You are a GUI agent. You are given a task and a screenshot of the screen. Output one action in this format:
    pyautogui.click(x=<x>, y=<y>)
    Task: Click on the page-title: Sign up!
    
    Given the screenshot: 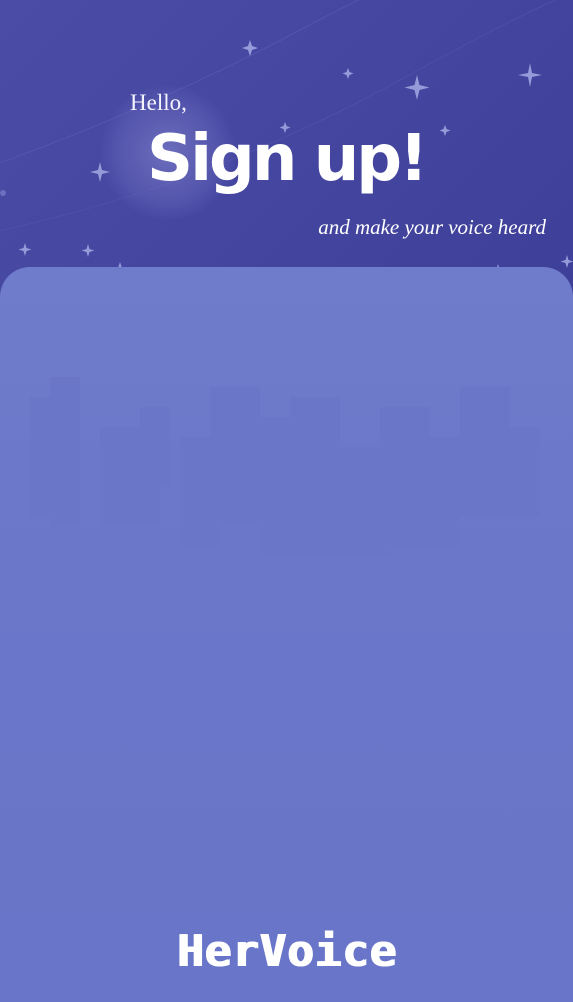 What is the action you would take?
    pyautogui.click(x=287, y=159)
    